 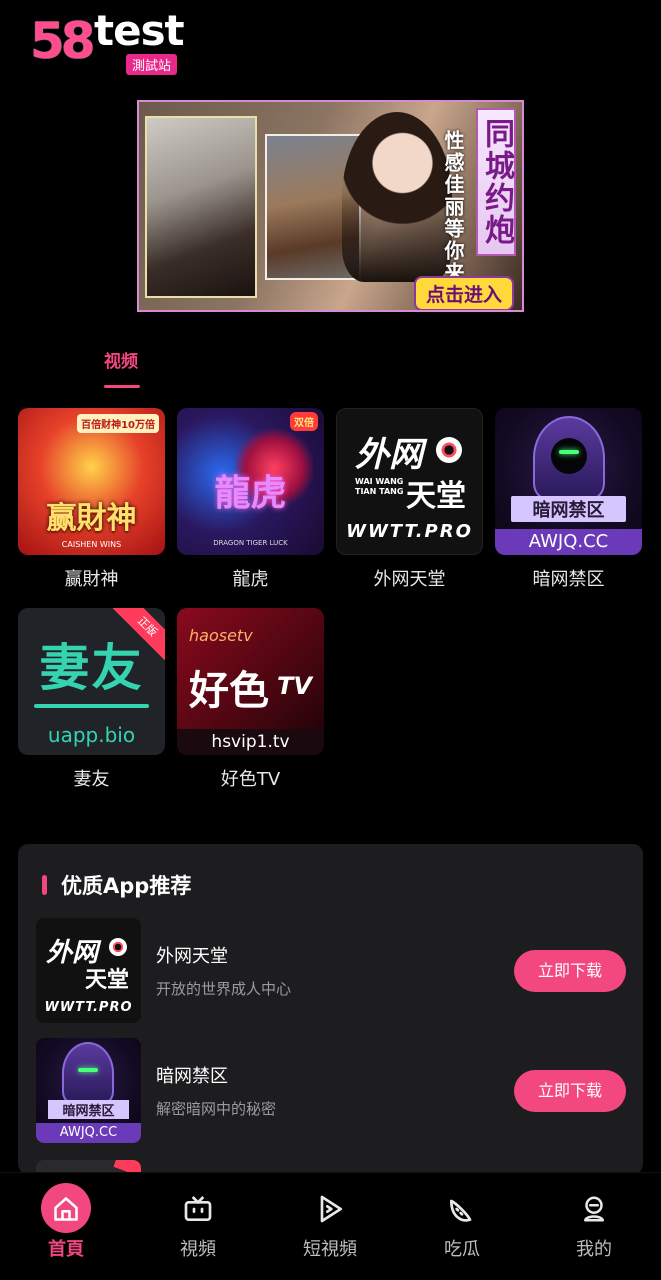 I want to click on app-tile-text: 好色, so click(x=229, y=691).